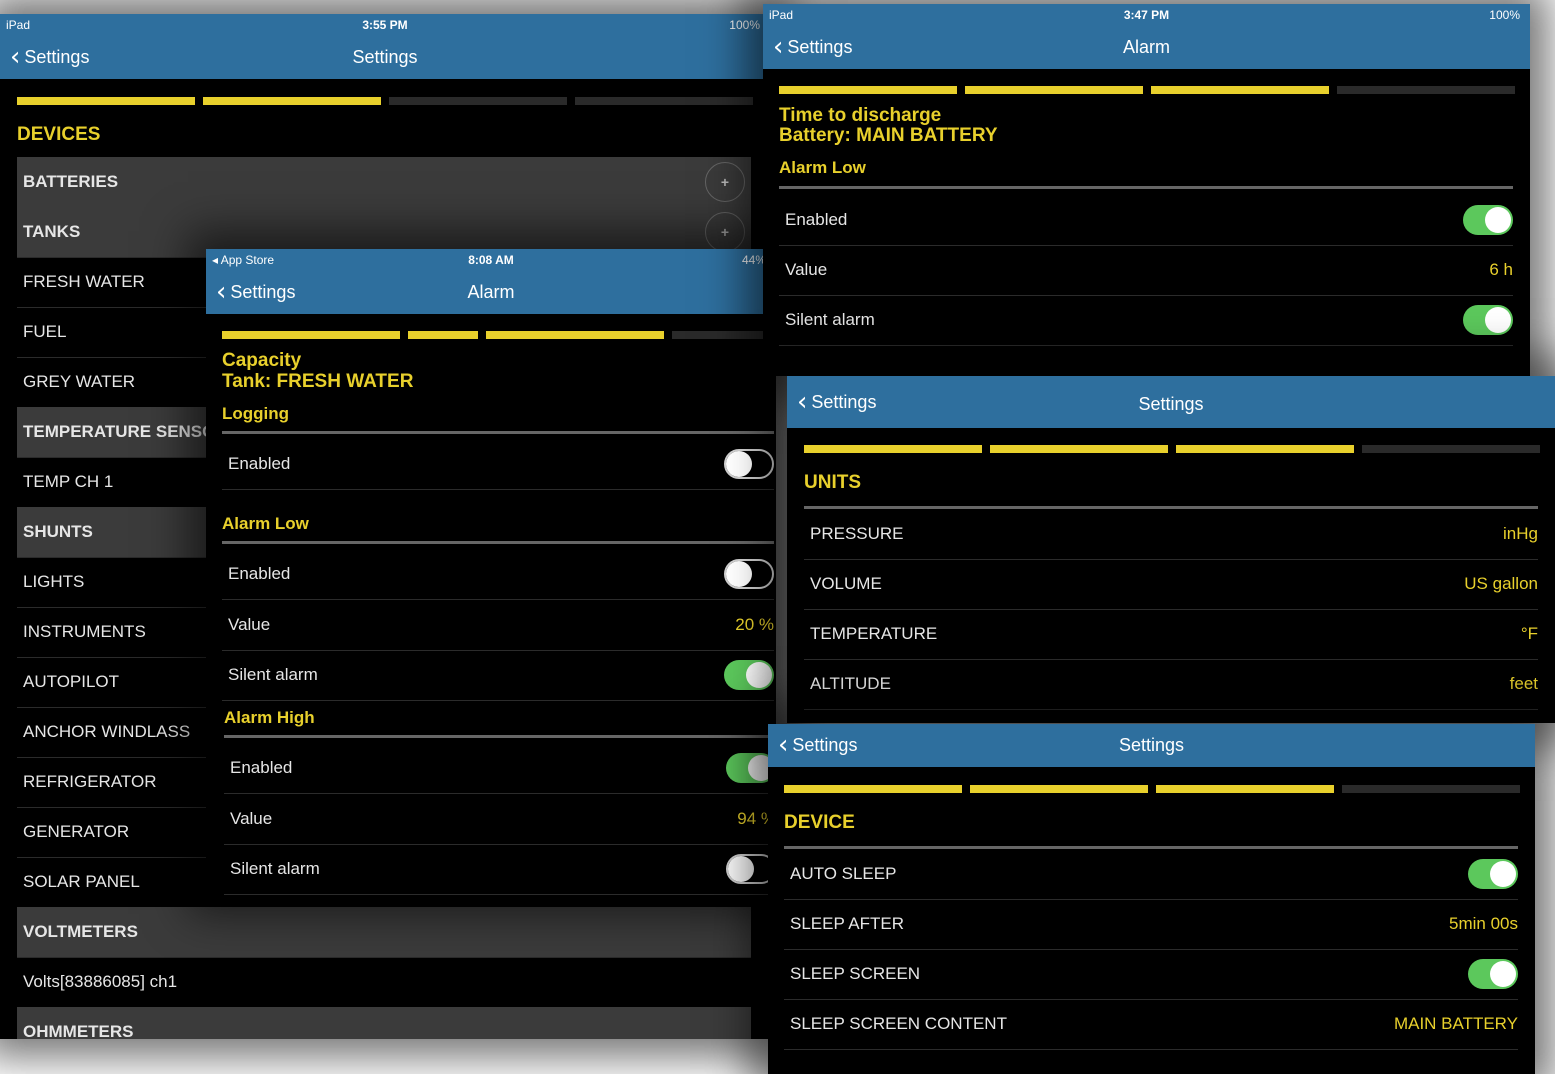 The height and width of the screenshot is (1074, 1555). Describe the element at coordinates (1151, 1024) in the screenshot. I see `sleep-screen-content-row: SLEEP SCREEN CONTENT MAIN BATTERY` at that location.